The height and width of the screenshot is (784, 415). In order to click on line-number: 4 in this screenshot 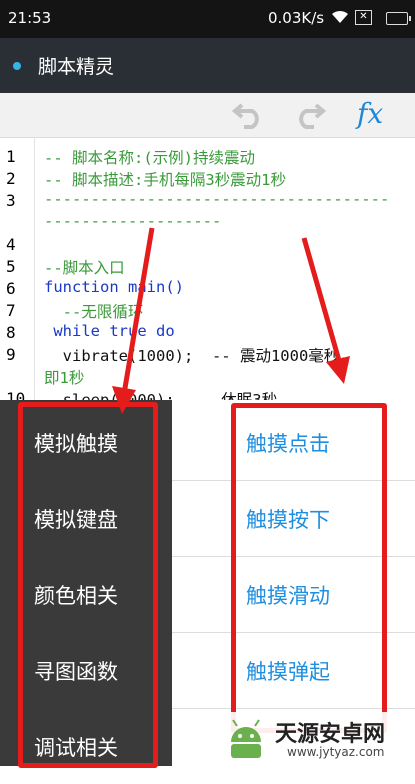, I will do `click(11, 244)`.